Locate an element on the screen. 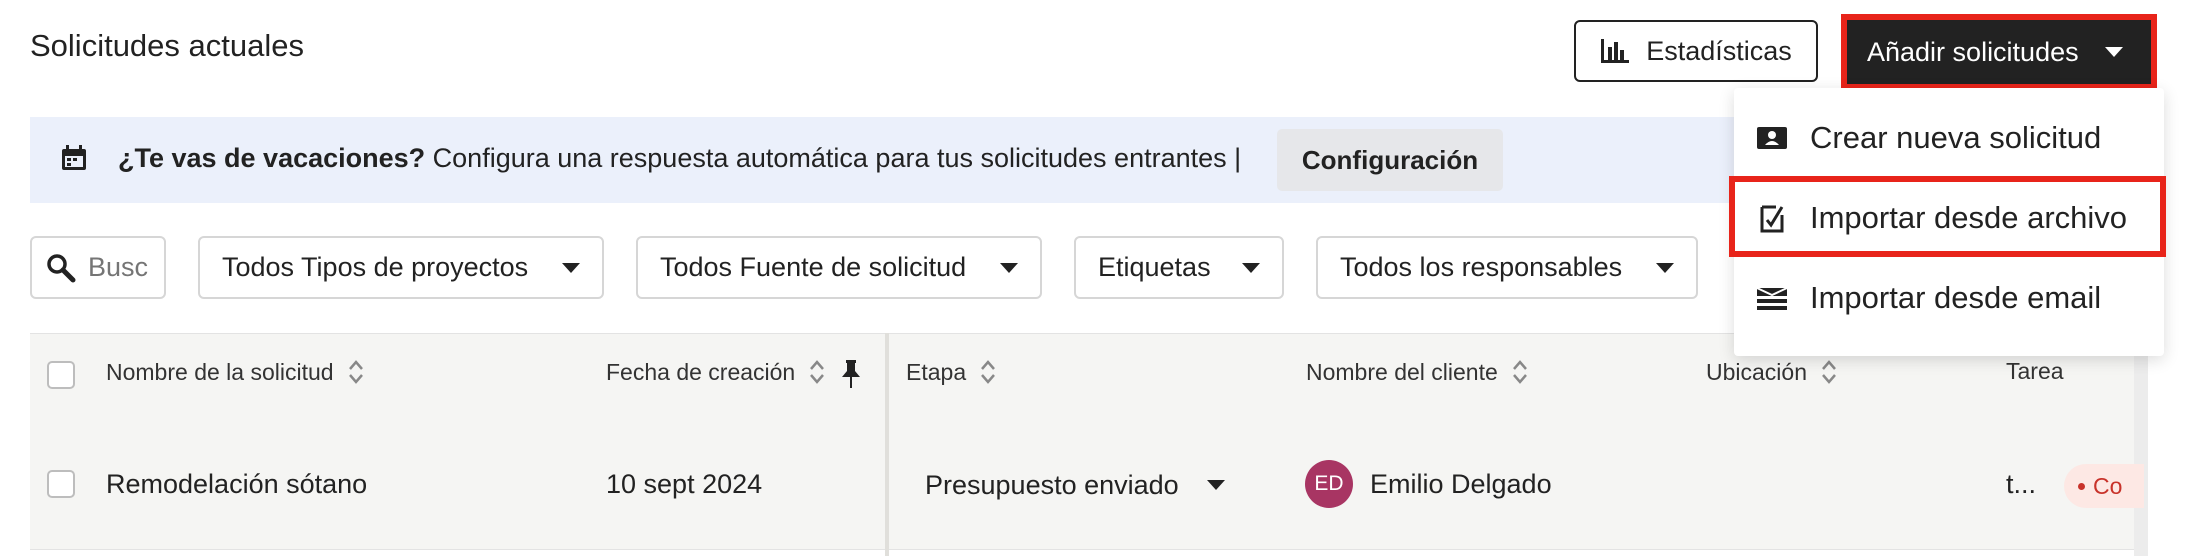 This screenshot has width=2188, height=556. request-name-cell: Remodelación sótano is located at coordinates (236, 484).